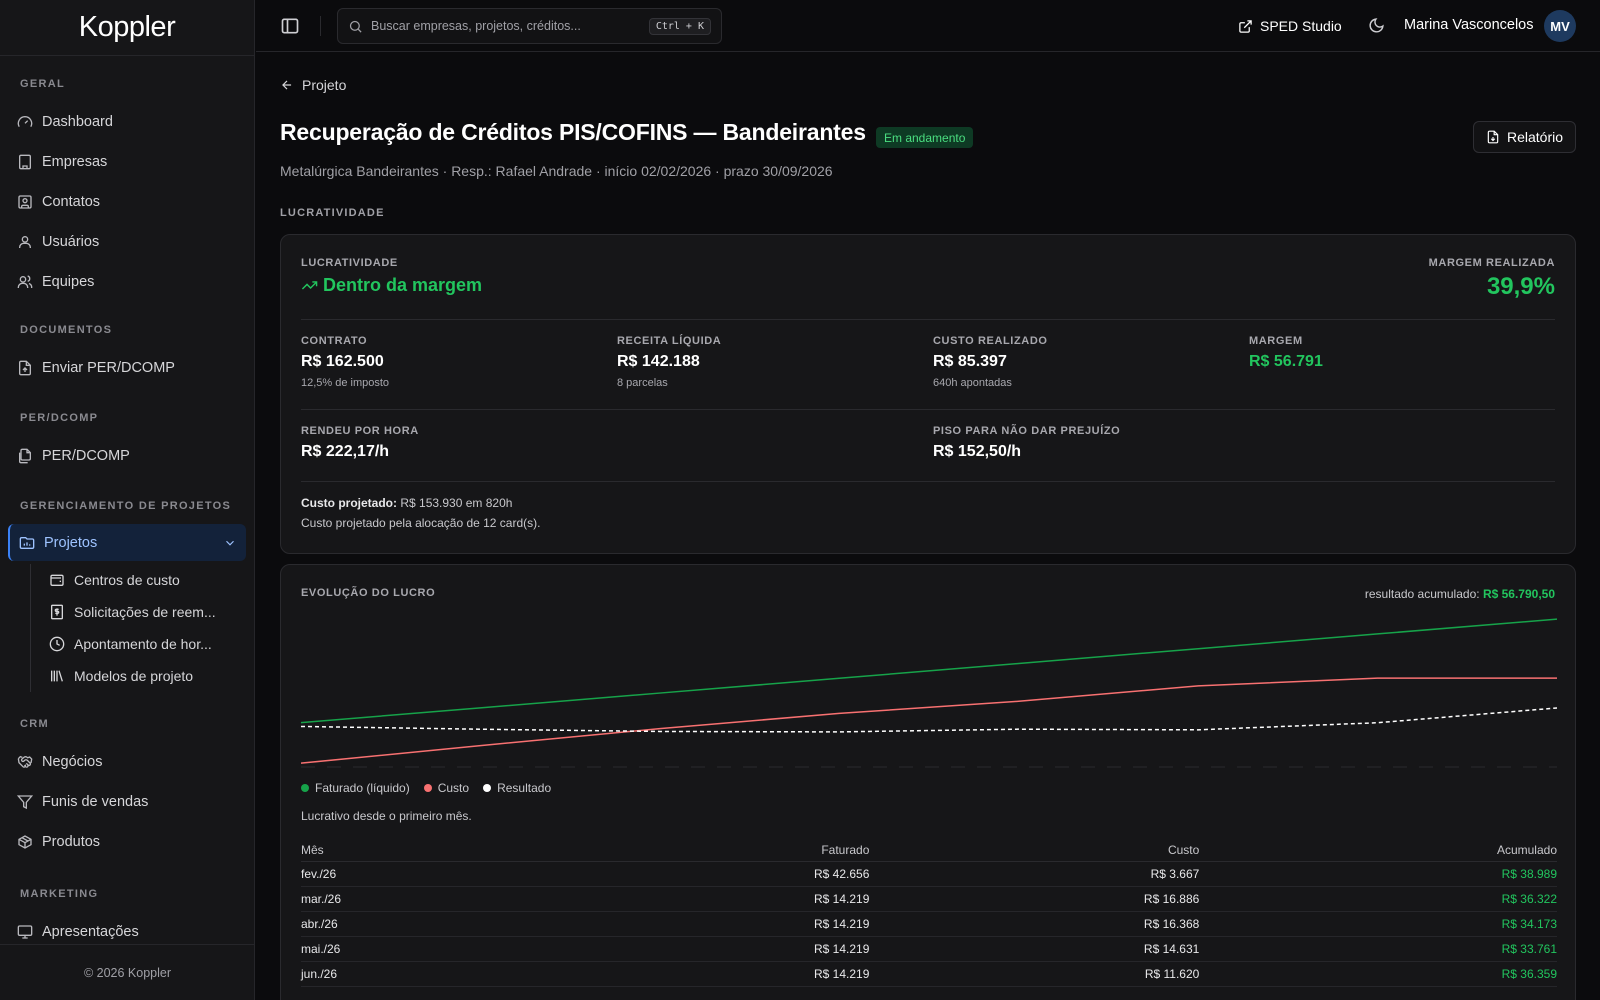 The height and width of the screenshot is (1000, 1600). Describe the element at coordinates (25, 456) in the screenshot. I see `files-icon` at that location.